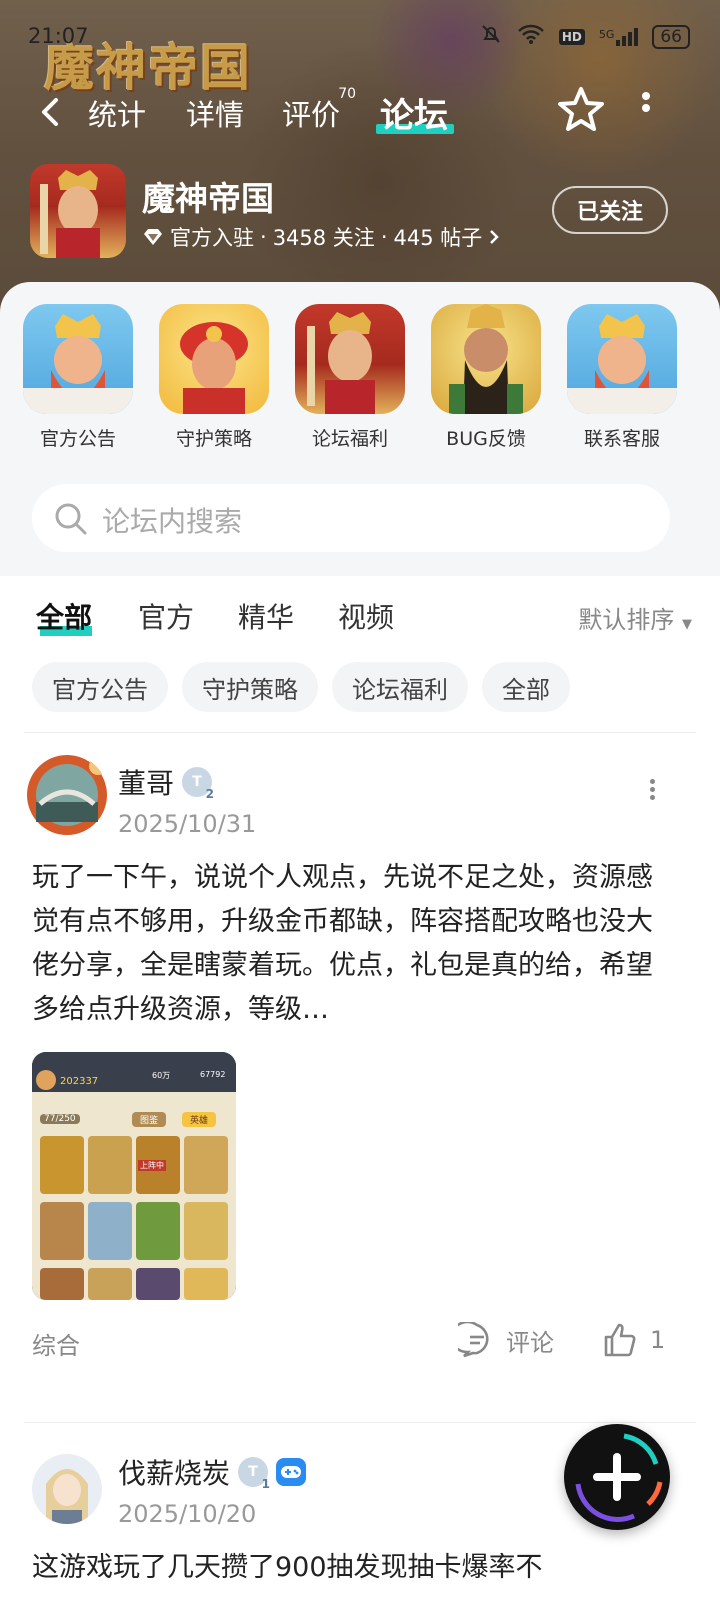  Describe the element at coordinates (622, 377) in the screenshot. I see `shortcut-customer-service: 联系客服` at that location.